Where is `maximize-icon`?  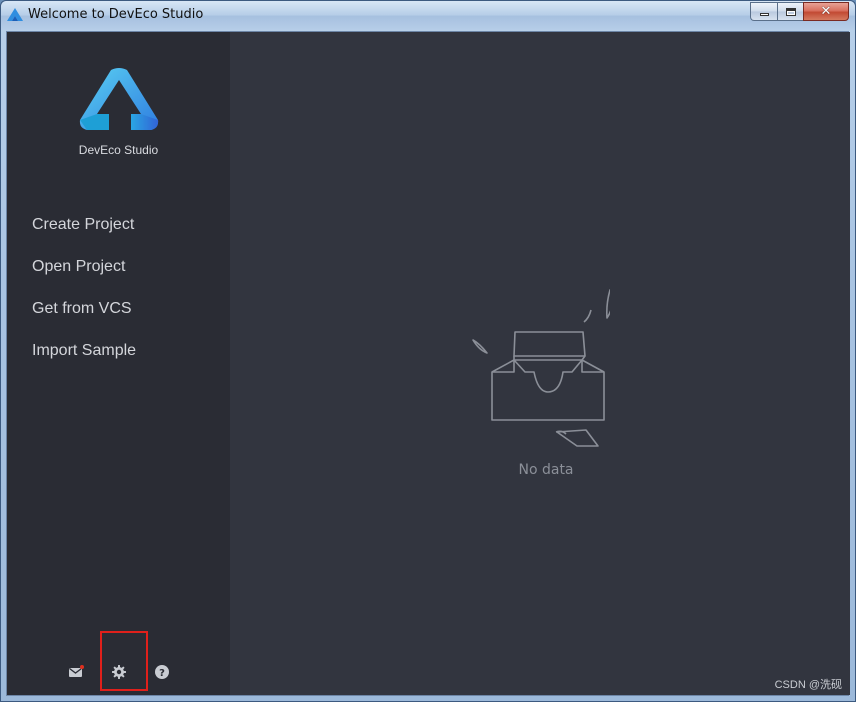 maximize-icon is located at coordinates (790, 11).